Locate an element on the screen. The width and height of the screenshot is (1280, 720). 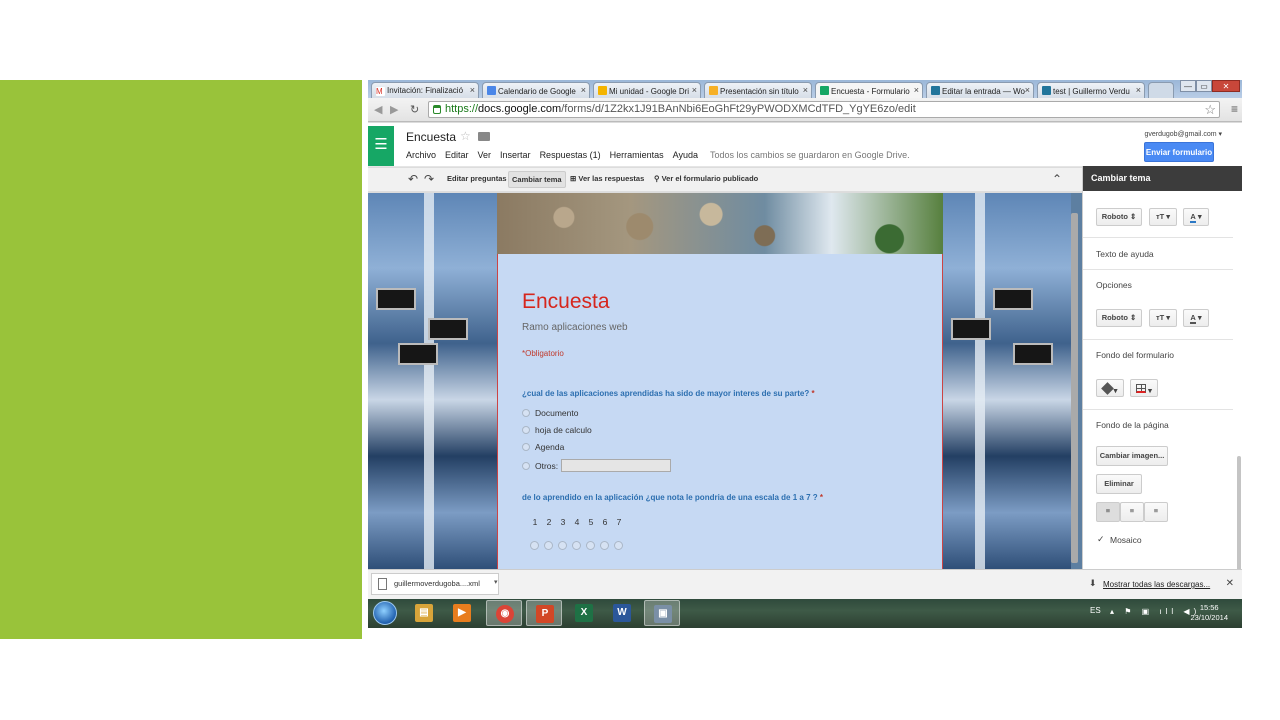
paint-bucket-icon is located at coordinates (1107, 388).